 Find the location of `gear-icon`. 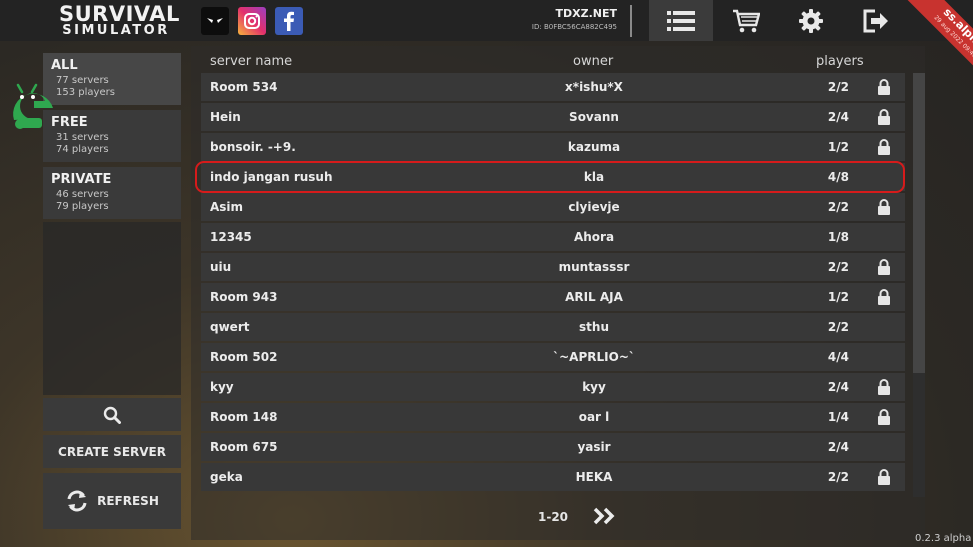

gear-icon is located at coordinates (811, 20).